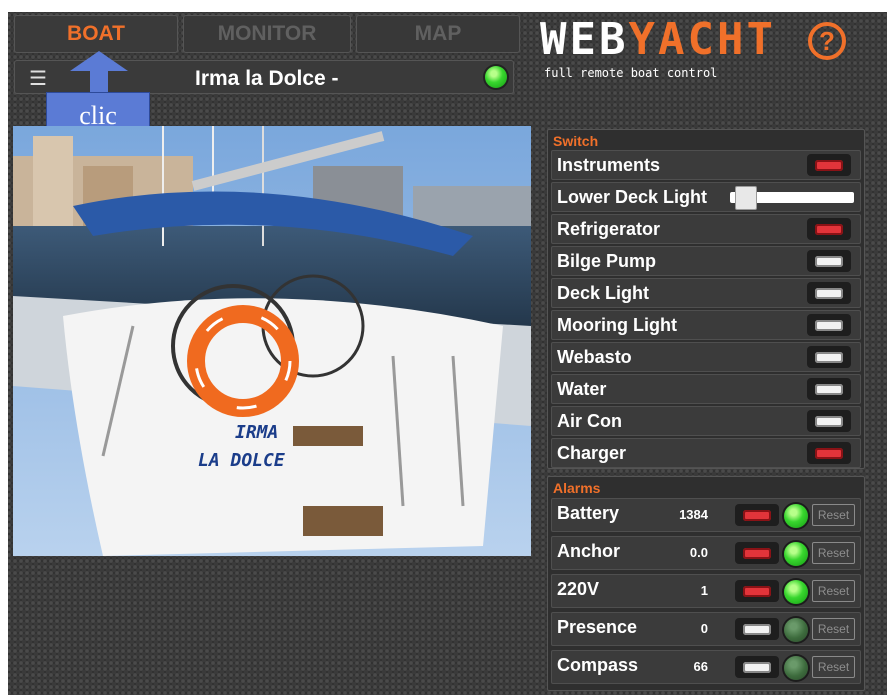  What do you see at coordinates (267, 34) in the screenshot?
I see `tab-monitor: MONITOR` at bounding box center [267, 34].